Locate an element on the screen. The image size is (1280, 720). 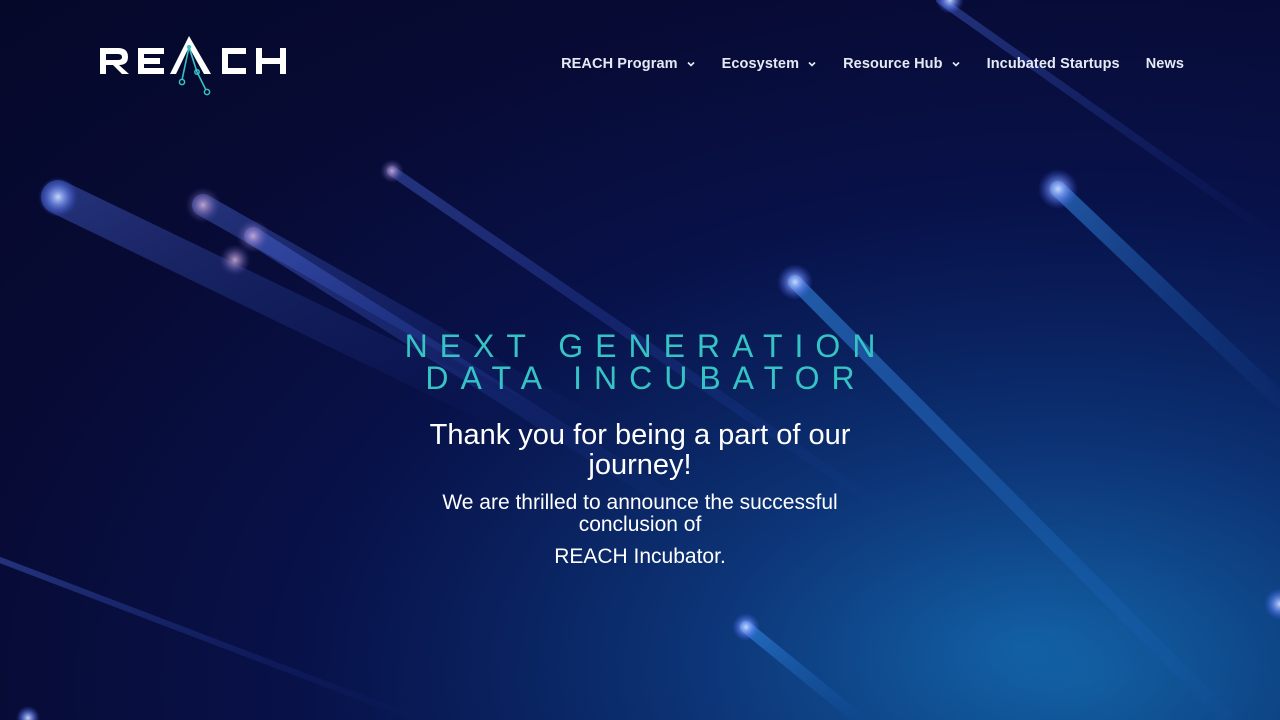
nav-item-incubated-startups: Incubated Startups is located at coordinates (1053, 64).